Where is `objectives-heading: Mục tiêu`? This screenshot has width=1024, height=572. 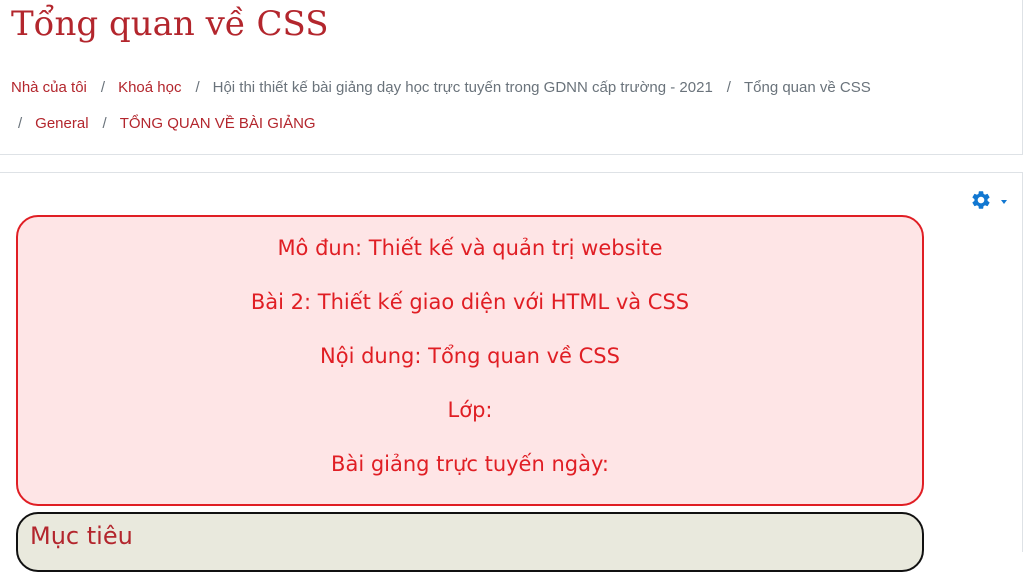 objectives-heading: Mục tiêu is located at coordinates (81, 536).